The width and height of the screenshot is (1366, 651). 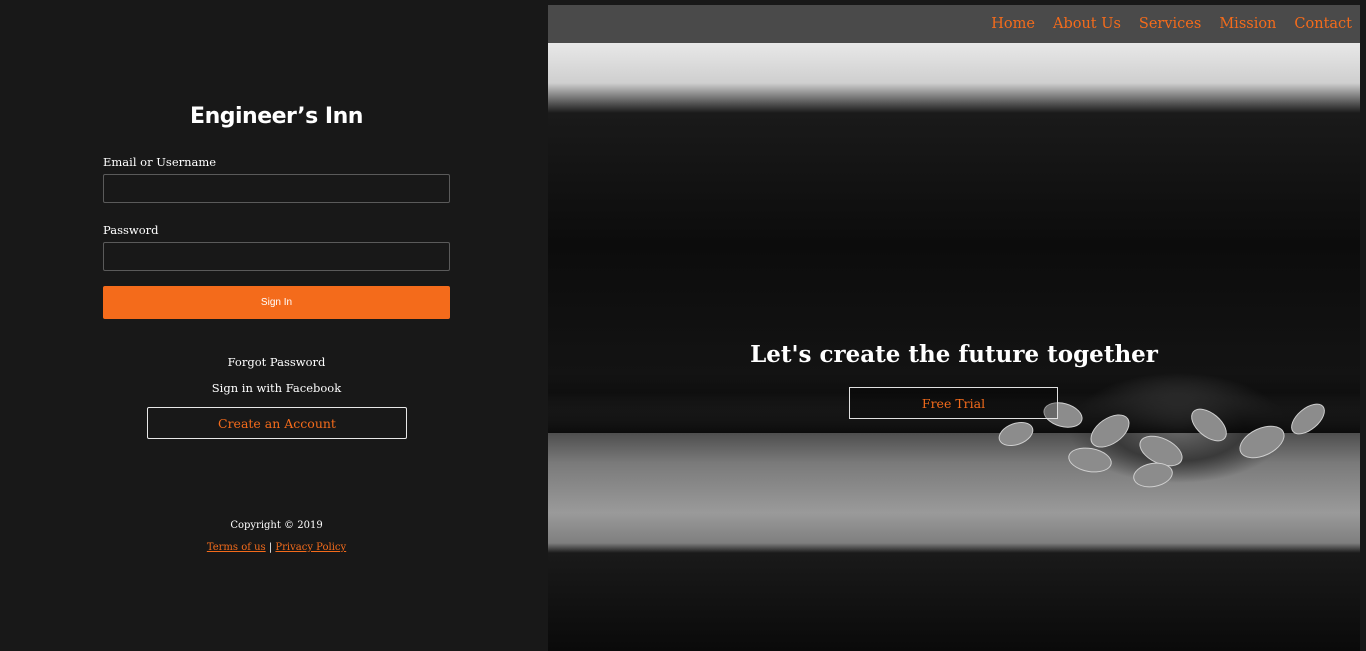 I want to click on hero-headline: Let's create the future together, so click(x=954, y=354).